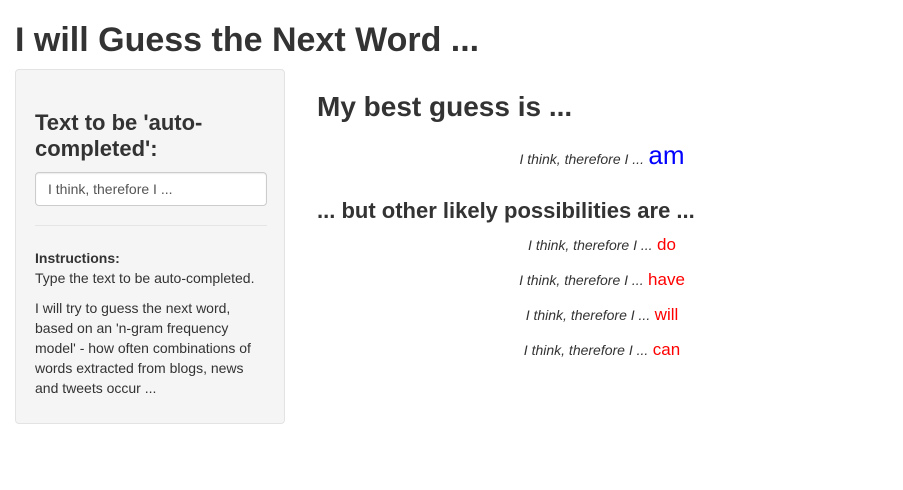 The width and height of the screenshot is (903, 490). What do you see at coordinates (77, 258) in the screenshot?
I see `instructions-heading: Instructions:` at bounding box center [77, 258].